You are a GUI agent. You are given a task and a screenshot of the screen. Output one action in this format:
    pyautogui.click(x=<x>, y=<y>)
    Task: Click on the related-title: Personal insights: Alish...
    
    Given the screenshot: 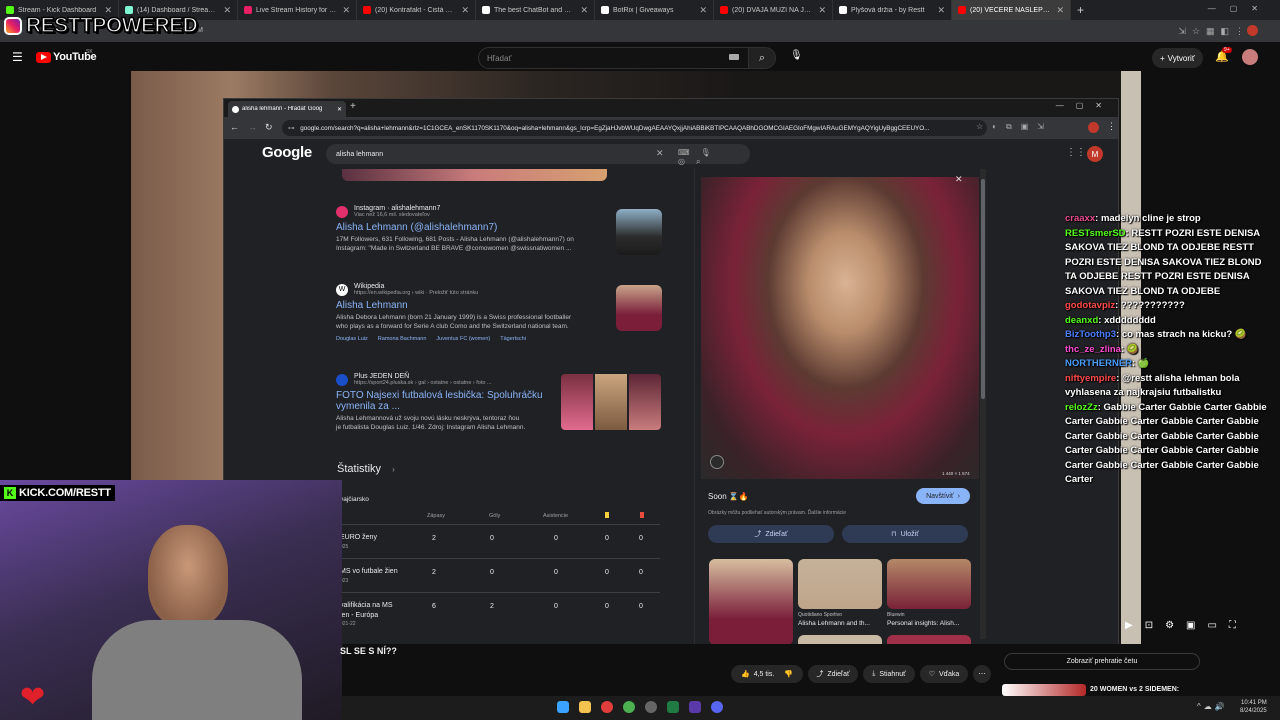 What is the action you would take?
    pyautogui.click(x=923, y=623)
    